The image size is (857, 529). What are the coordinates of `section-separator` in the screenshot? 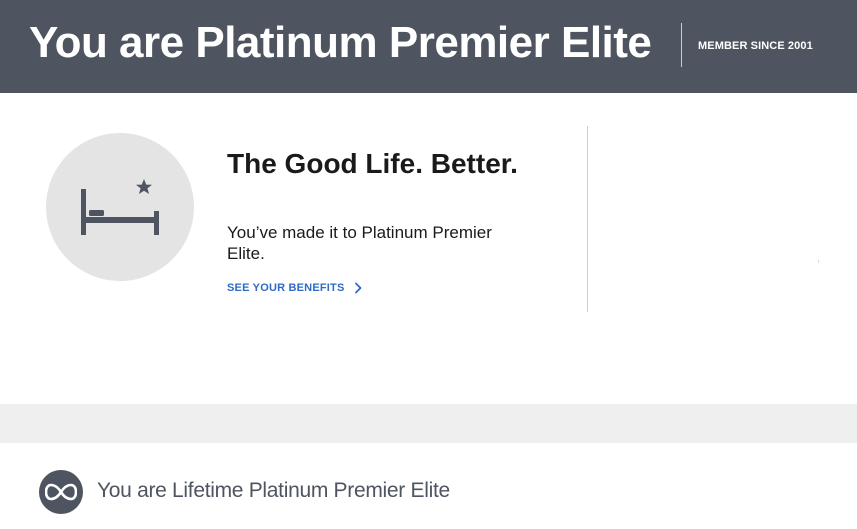 It's located at (428, 423).